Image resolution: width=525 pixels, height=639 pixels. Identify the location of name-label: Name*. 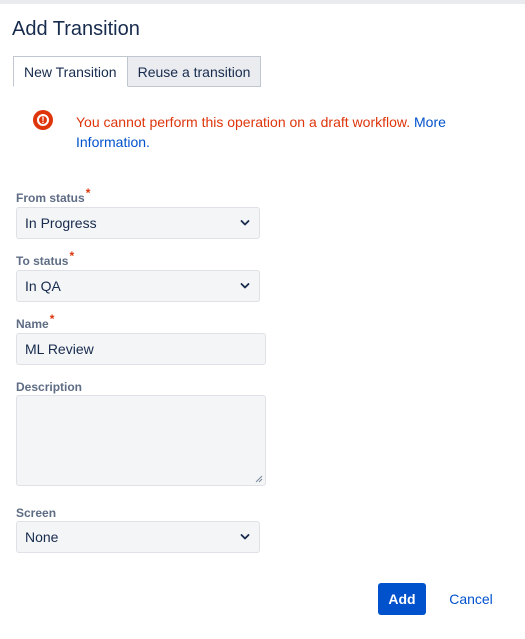
(35, 321).